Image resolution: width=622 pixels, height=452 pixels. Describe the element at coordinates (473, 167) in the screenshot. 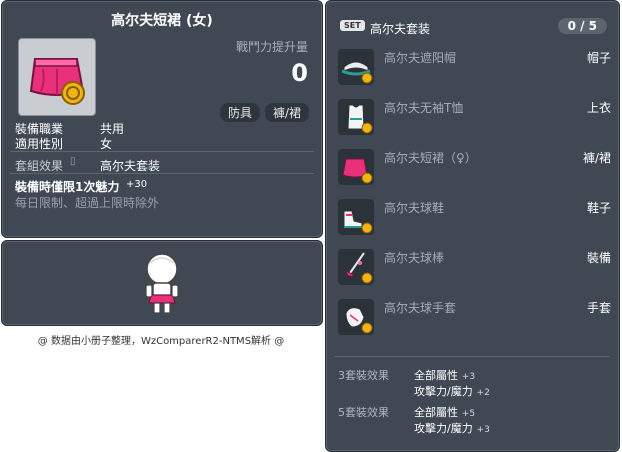

I see `set-item-skirt: 高尔夫短裙（♀） 褲/裙` at that location.